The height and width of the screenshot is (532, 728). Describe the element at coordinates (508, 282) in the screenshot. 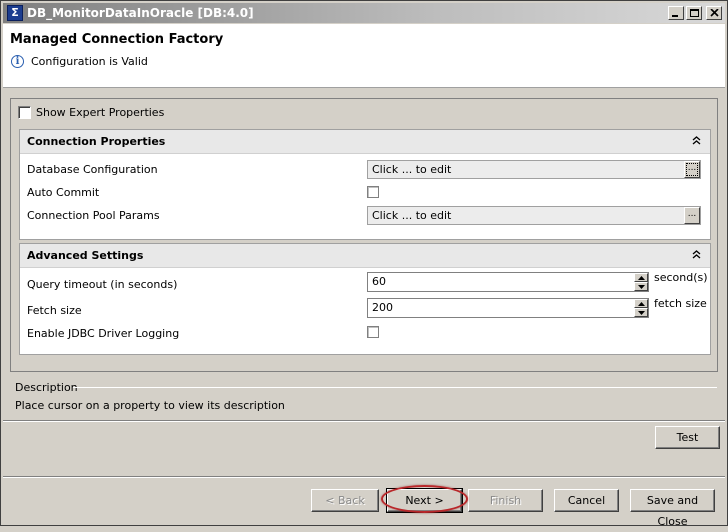

I see `query-timeout-spinner: 60` at that location.